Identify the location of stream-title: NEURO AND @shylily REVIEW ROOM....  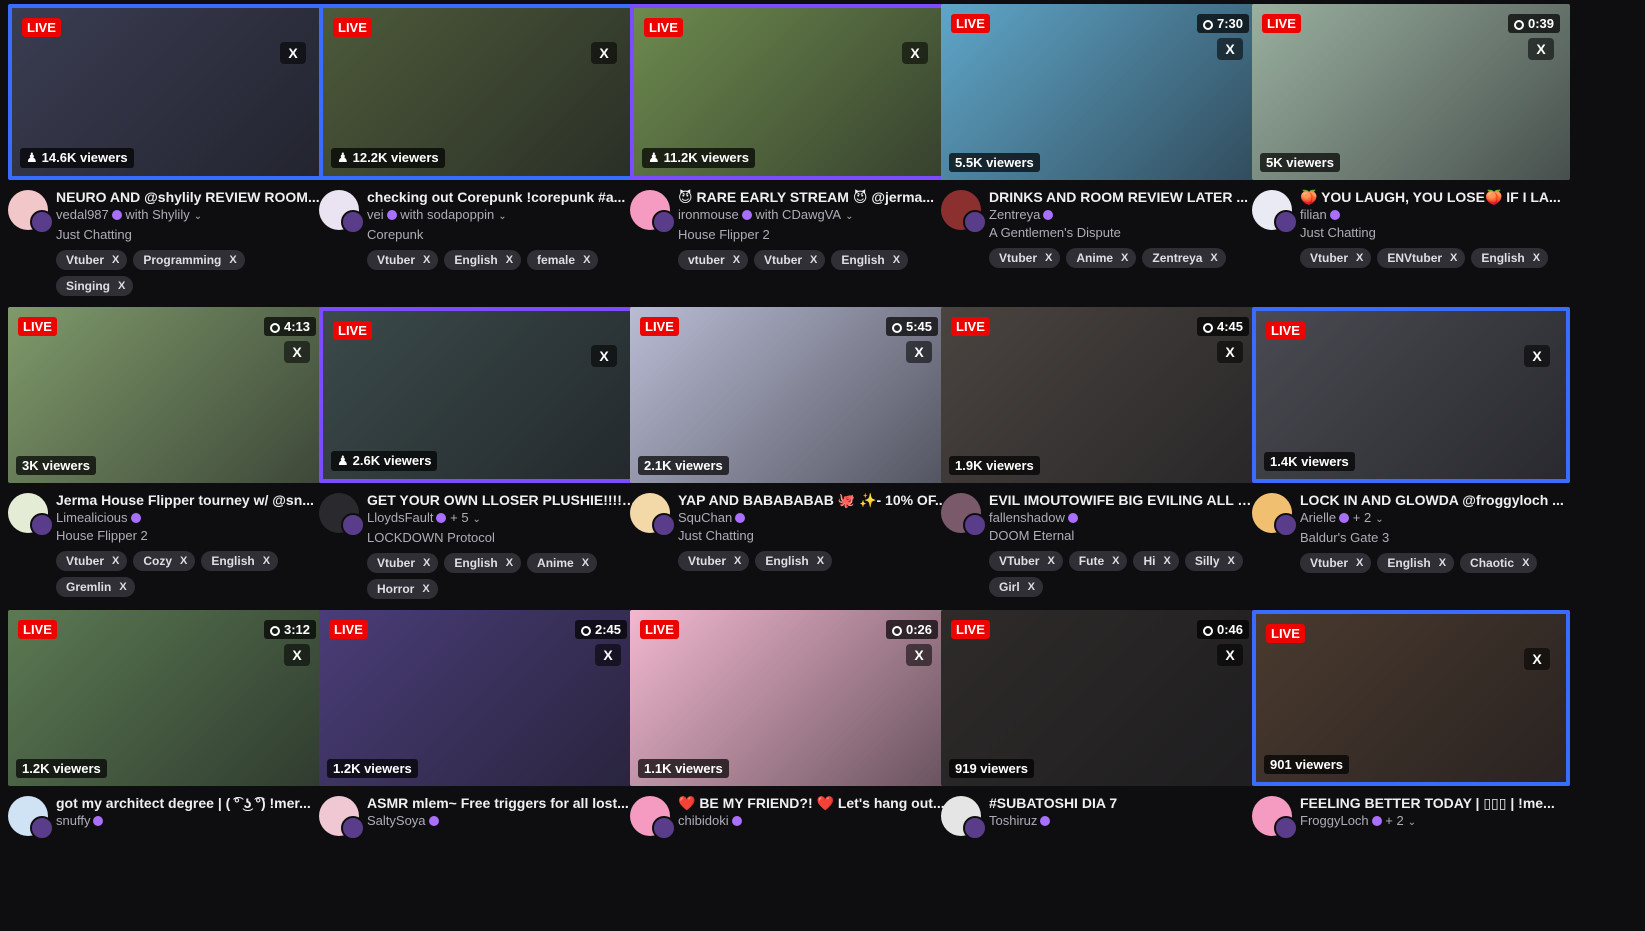
(191, 197).